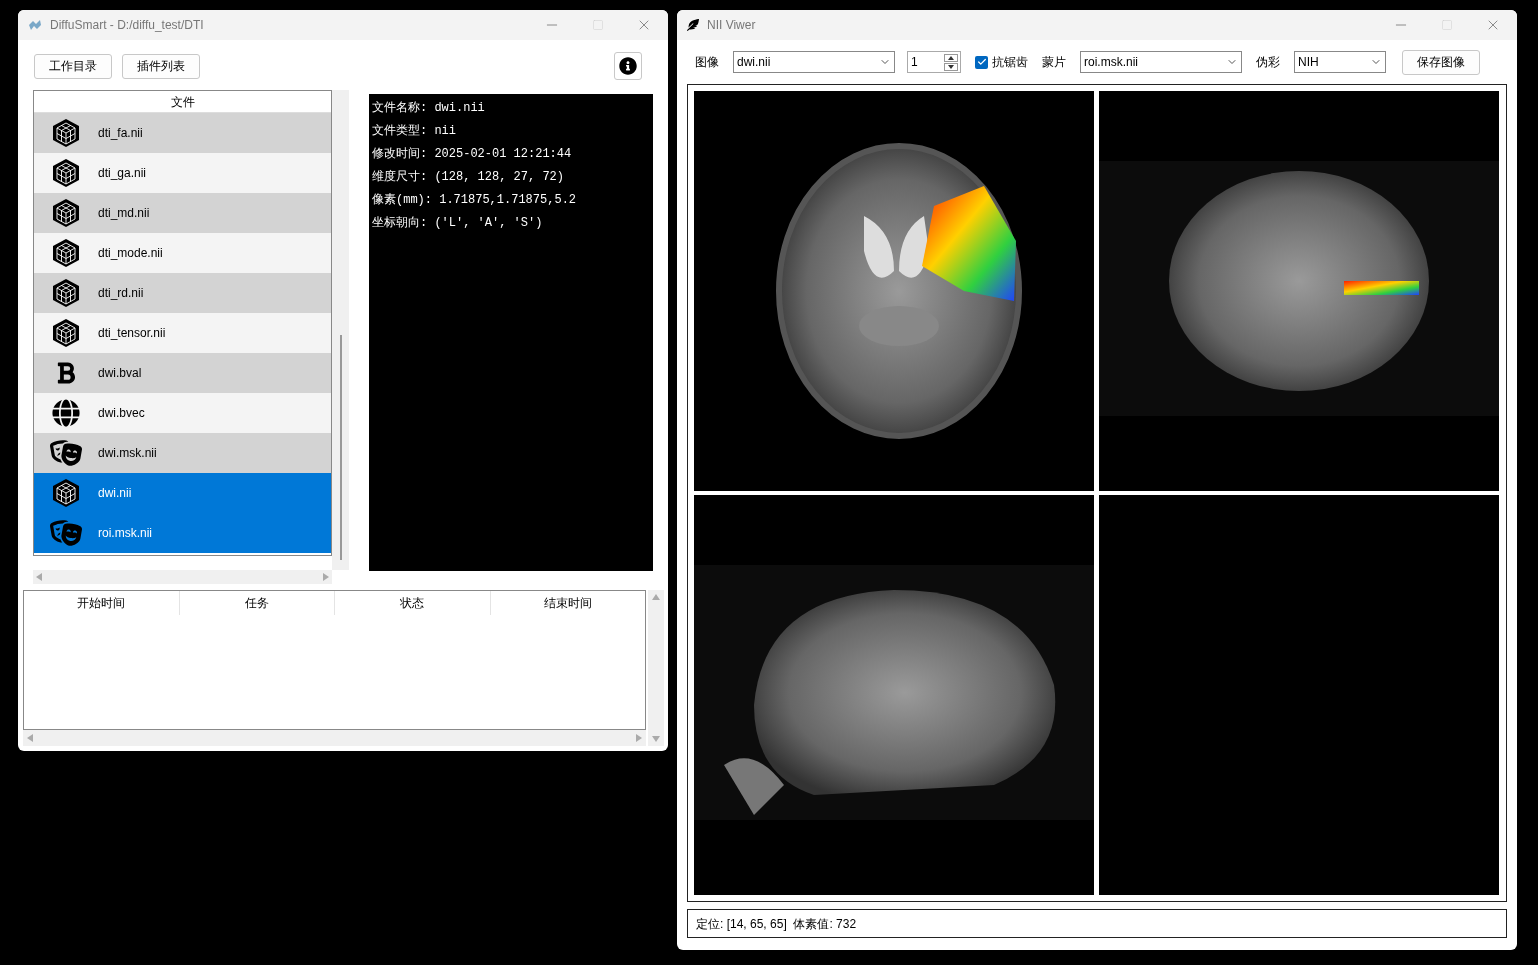 The image size is (1538, 965). Describe the element at coordinates (951, 66) in the screenshot. I see `spin-down-icon` at that location.